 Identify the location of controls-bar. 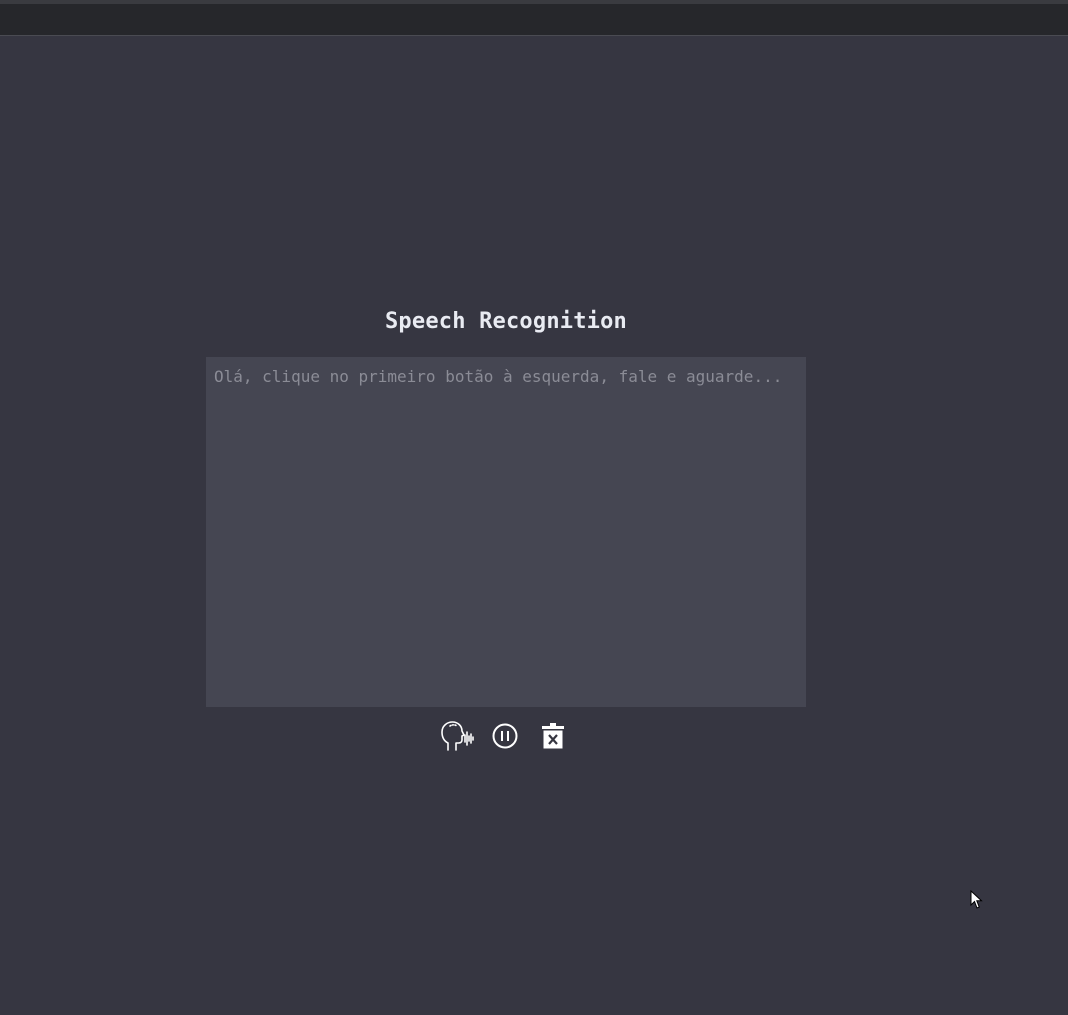
(505, 736).